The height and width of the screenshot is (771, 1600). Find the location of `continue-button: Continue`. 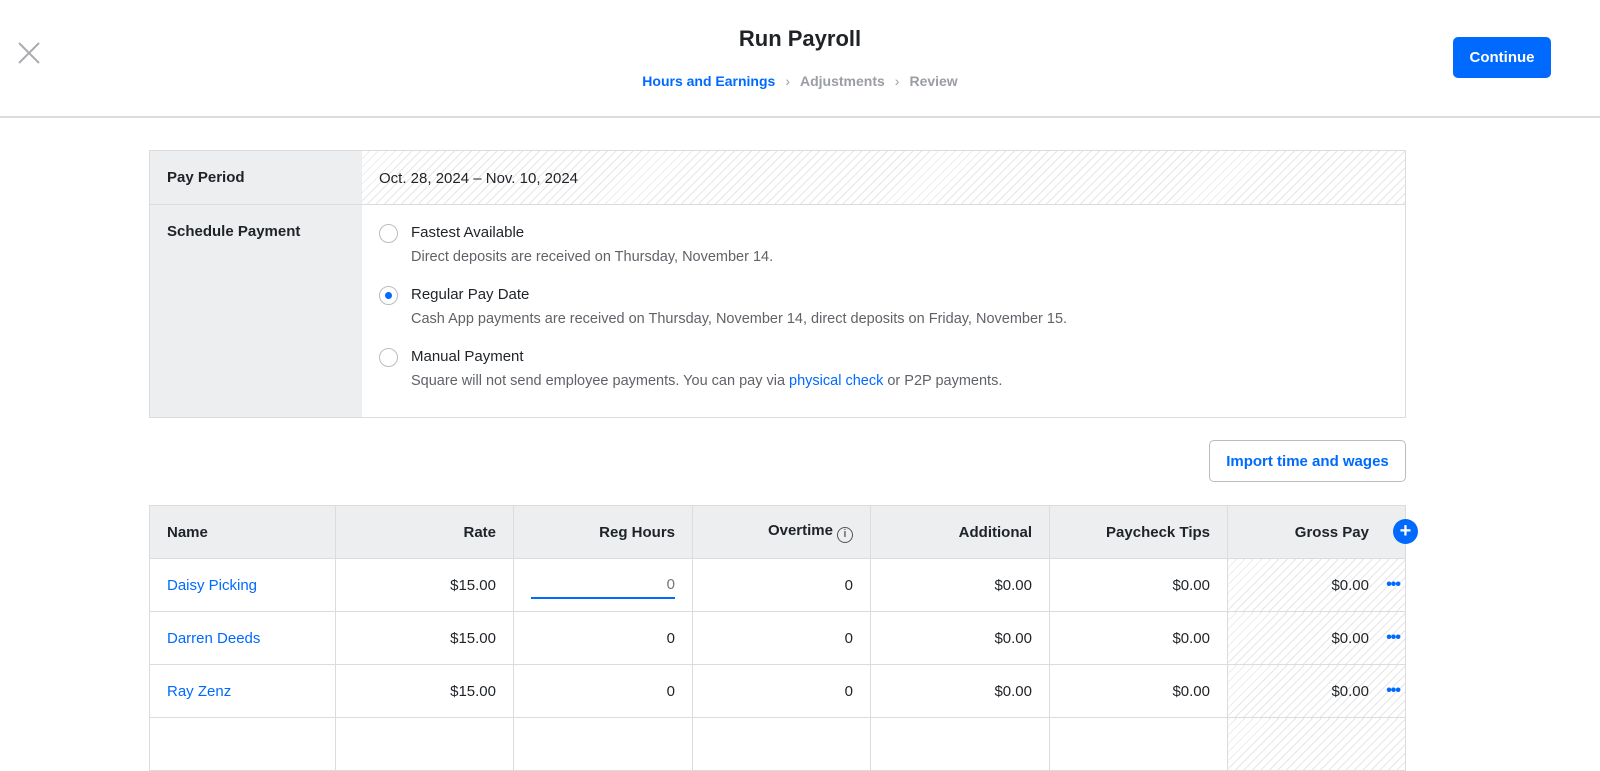

continue-button: Continue is located at coordinates (1502, 57).